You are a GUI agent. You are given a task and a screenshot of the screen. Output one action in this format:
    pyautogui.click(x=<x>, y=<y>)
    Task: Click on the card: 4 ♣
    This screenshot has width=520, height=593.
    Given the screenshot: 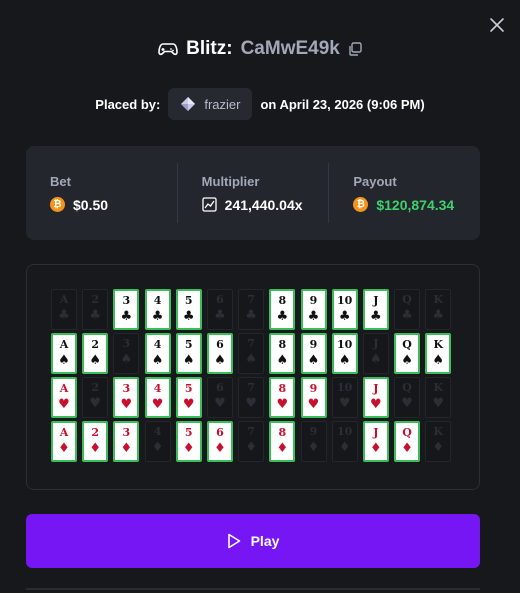 What is the action you would take?
    pyautogui.click(x=157, y=309)
    